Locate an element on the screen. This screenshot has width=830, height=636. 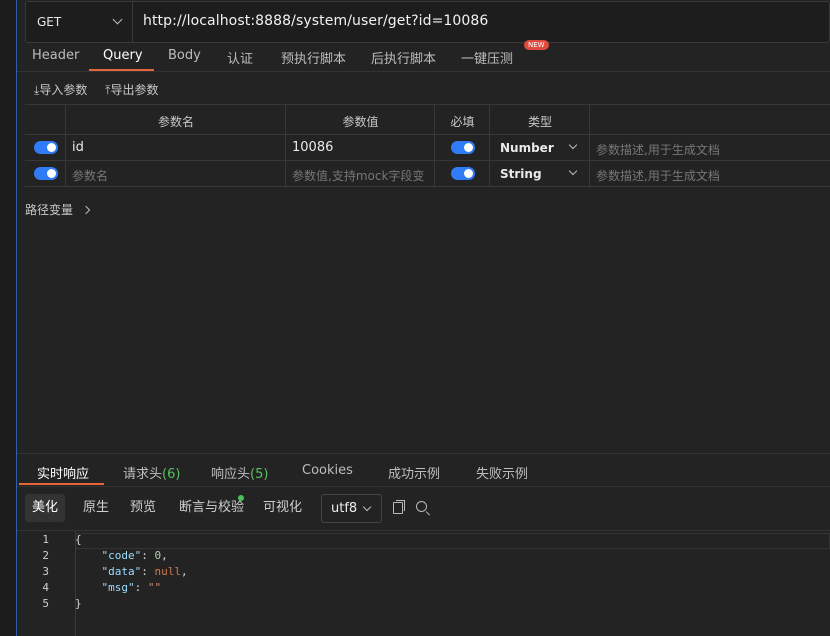
code-line: "data": null, is located at coordinates (144, 571).